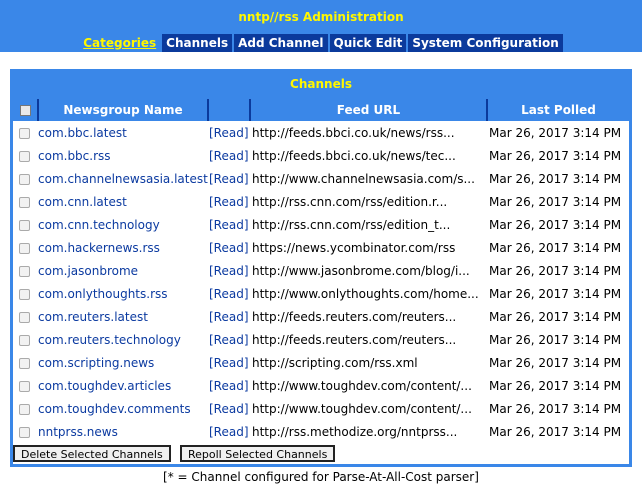  What do you see at coordinates (123, 110) in the screenshot?
I see `column-header-name: Newsgroup Name` at bounding box center [123, 110].